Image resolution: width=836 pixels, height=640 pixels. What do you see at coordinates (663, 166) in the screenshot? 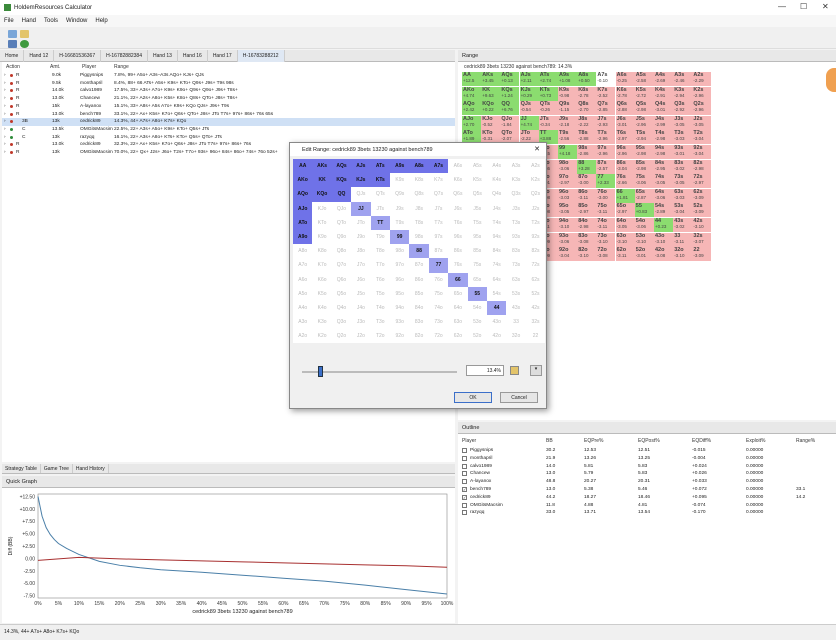
I see `range-cell: 84s -2.95` at bounding box center [663, 166].